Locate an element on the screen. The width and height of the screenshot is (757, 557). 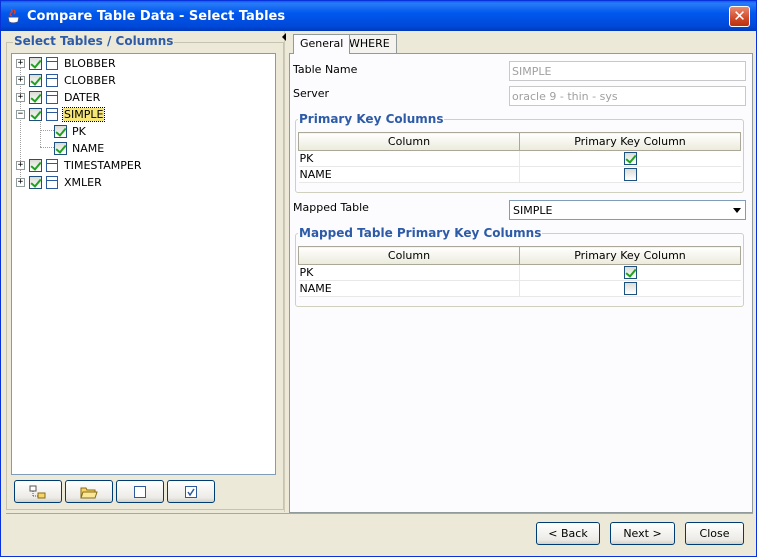
check-all-button is located at coordinates (191, 491).